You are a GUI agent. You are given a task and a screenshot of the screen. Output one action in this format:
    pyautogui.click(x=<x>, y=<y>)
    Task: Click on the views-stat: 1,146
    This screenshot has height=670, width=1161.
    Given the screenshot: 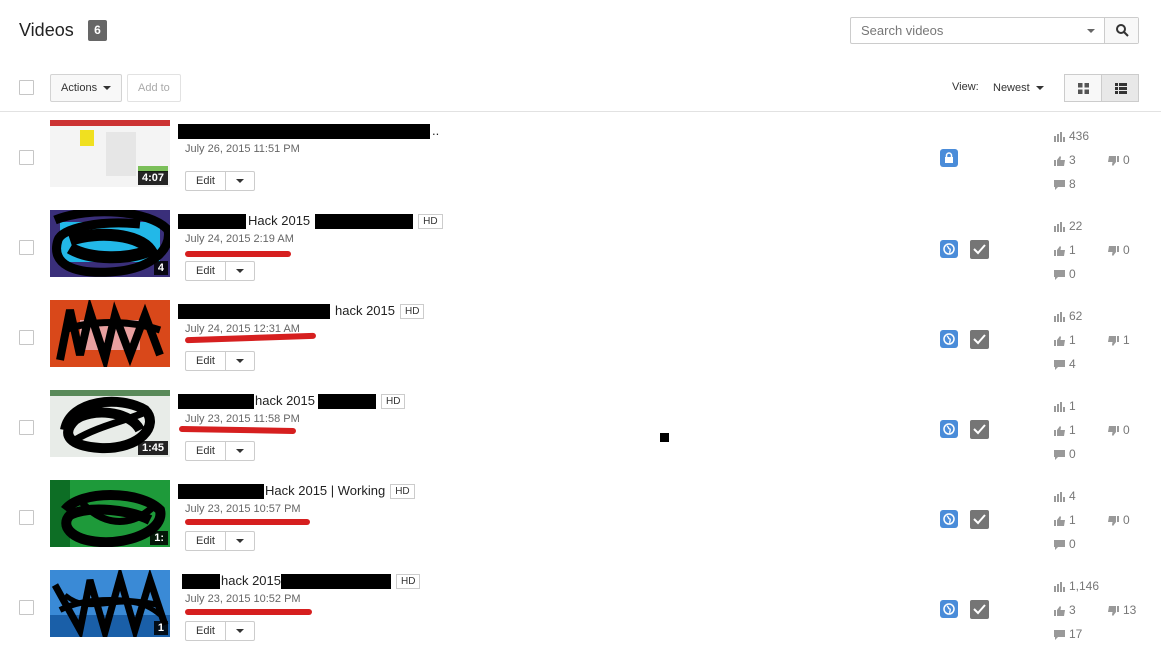 What is the action you would take?
    pyautogui.click(x=1076, y=586)
    